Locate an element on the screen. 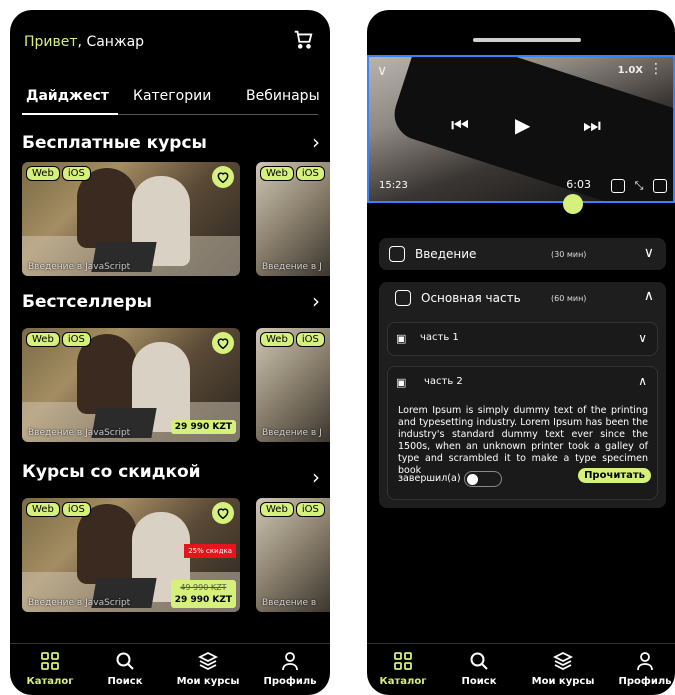  grid-icon is located at coordinates (403, 298).